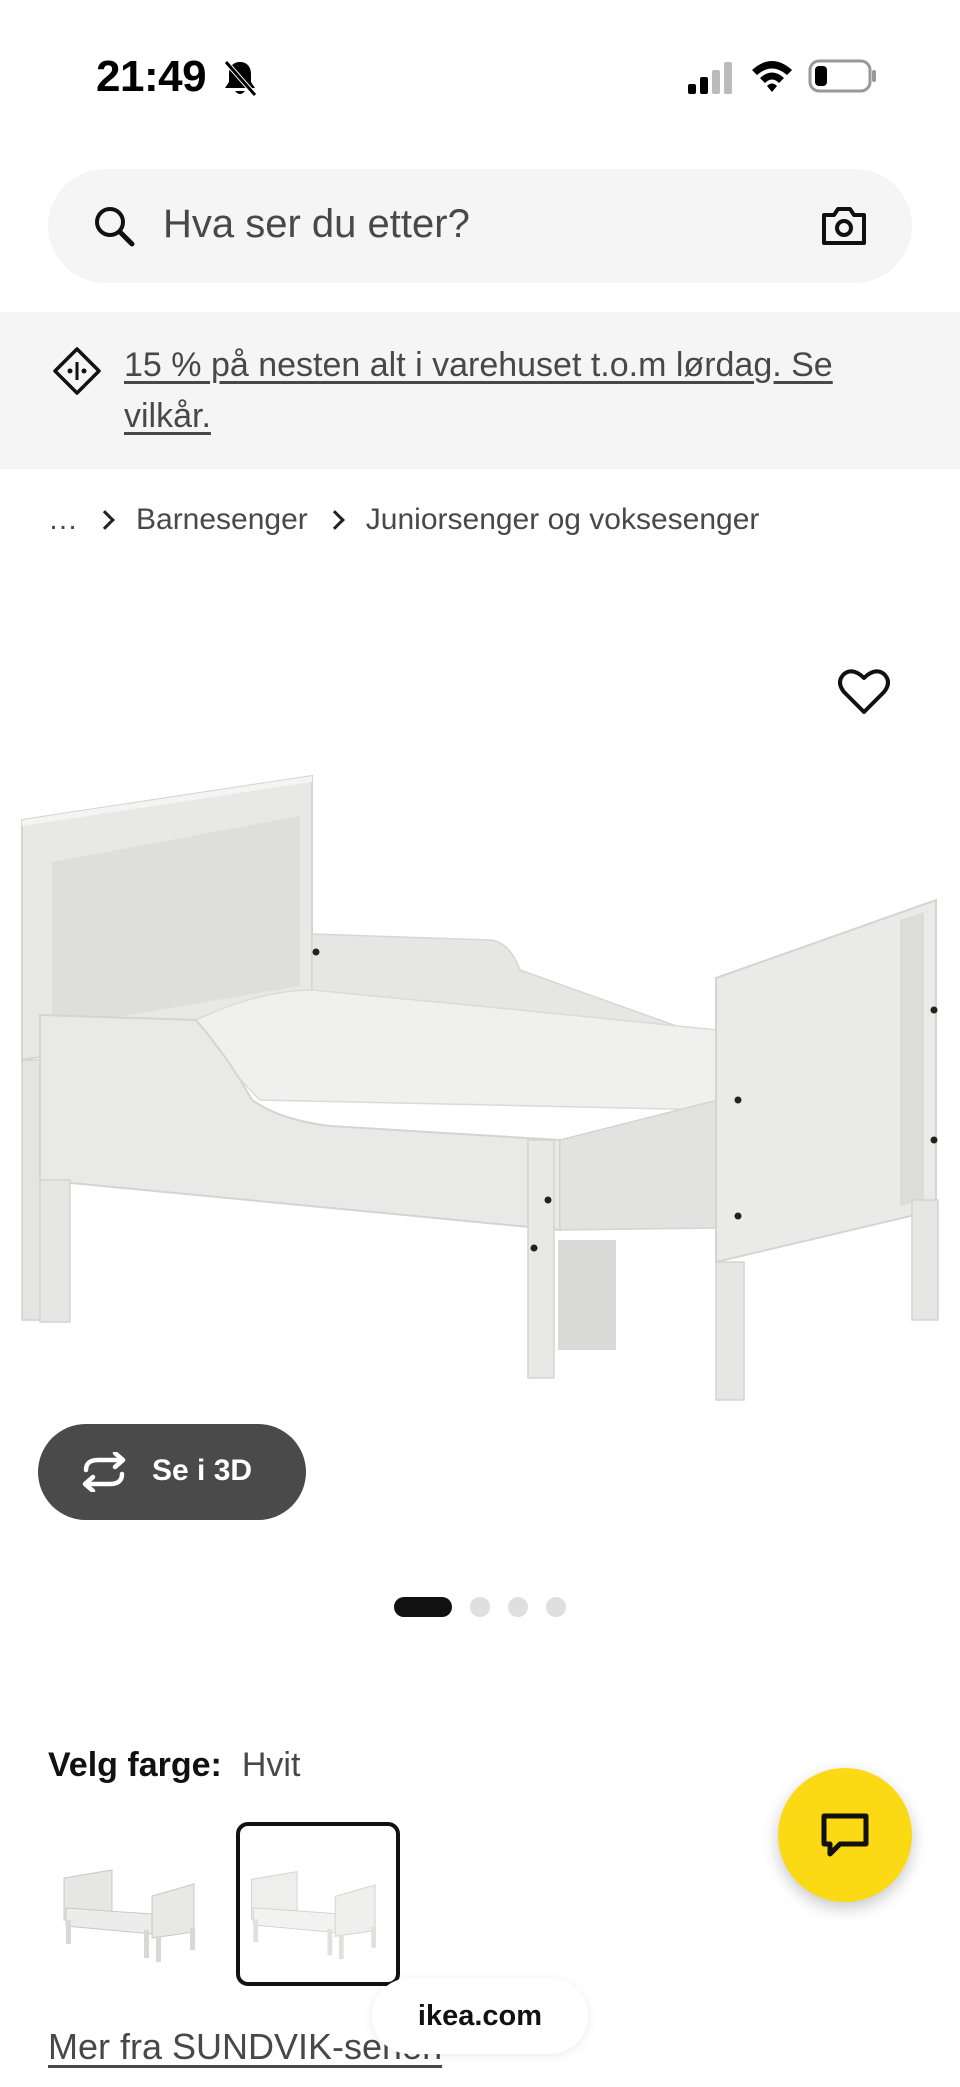 The image size is (960, 2087). I want to click on breadcrumb-juniorsenger: Juniorsenger og voksesenger, so click(563, 520).